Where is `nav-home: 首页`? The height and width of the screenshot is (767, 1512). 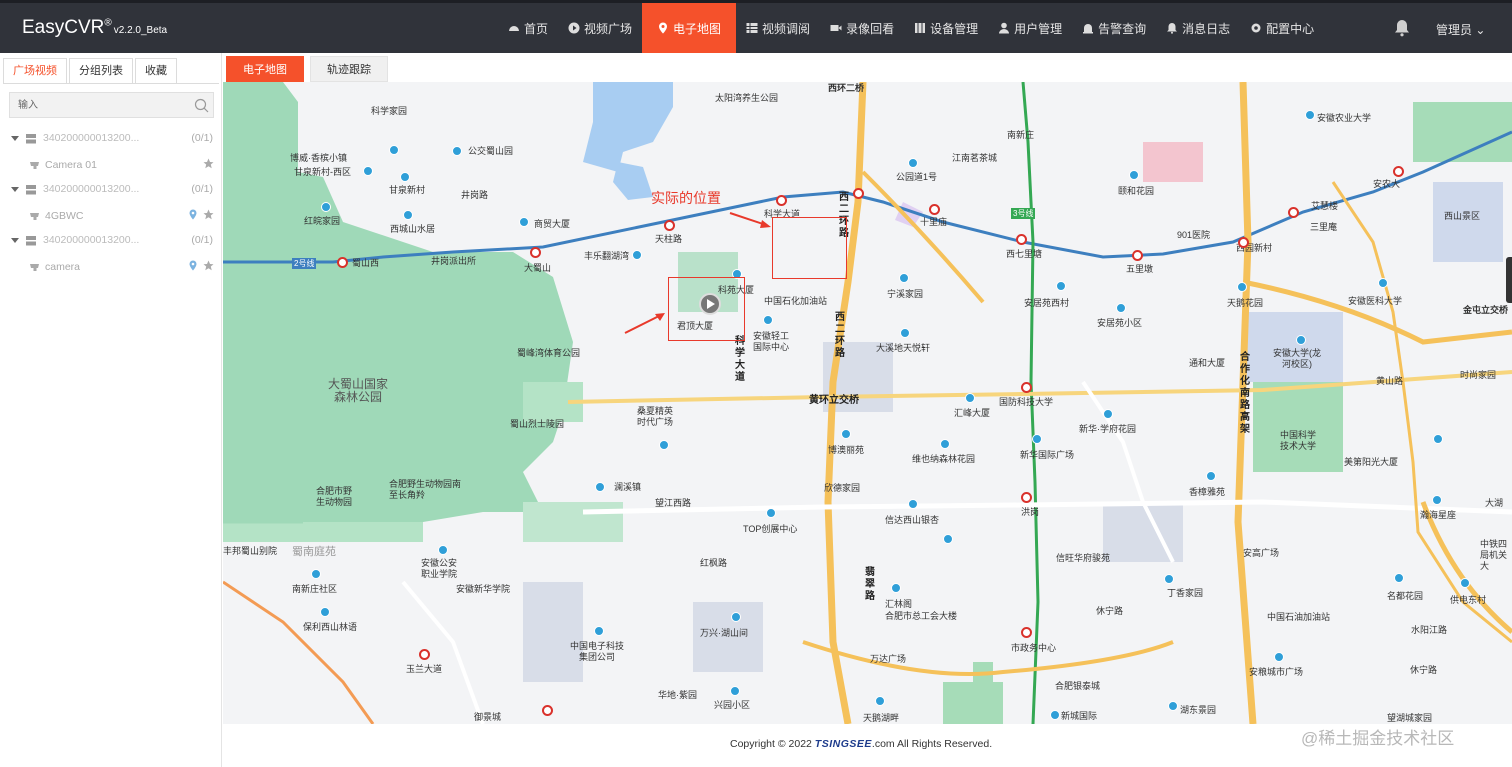
nav-home: 首页 is located at coordinates (528, 28).